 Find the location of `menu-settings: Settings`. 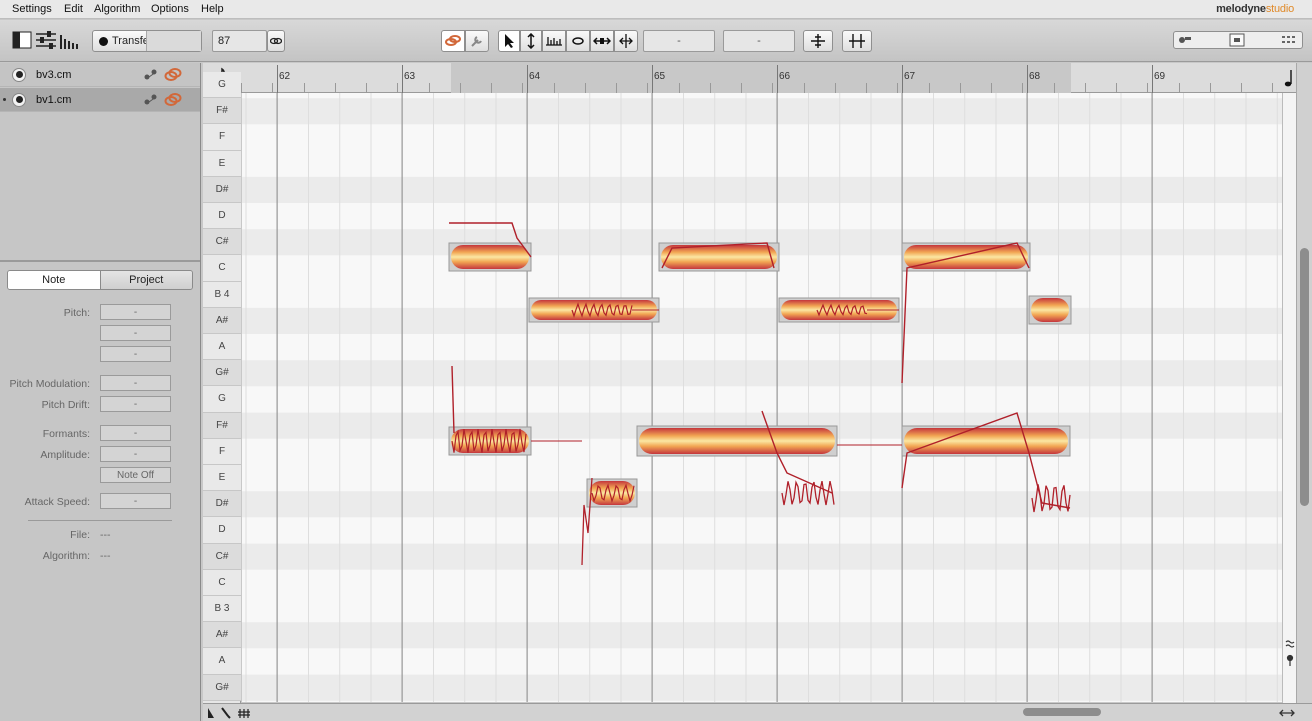

menu-settings: Settings is located at coordinates (32, 9).